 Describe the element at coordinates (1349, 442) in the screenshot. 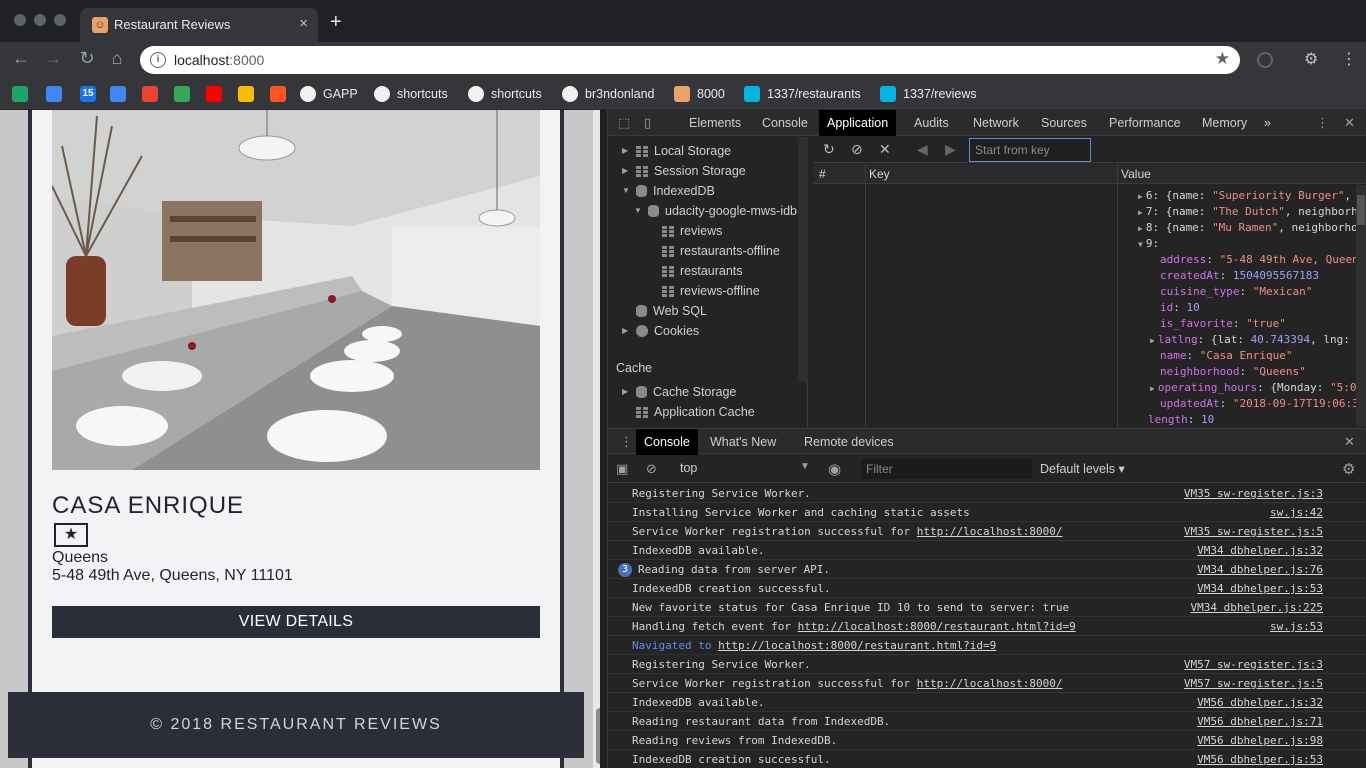

I see `drawer-close-icon: ✕` at that location.